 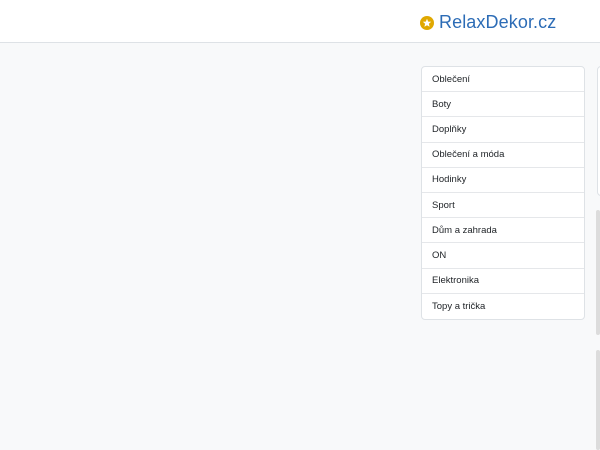 I want to click on scrollbar-thumb, so click(x=598, y=272).